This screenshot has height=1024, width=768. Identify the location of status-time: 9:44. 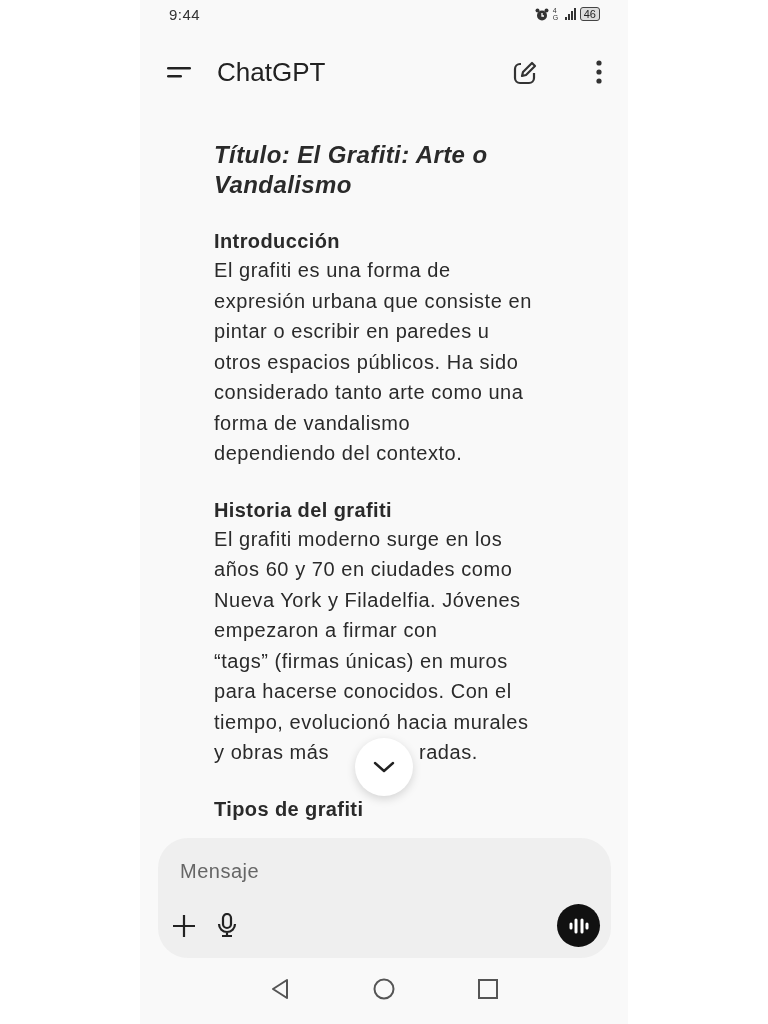
(185, 14).